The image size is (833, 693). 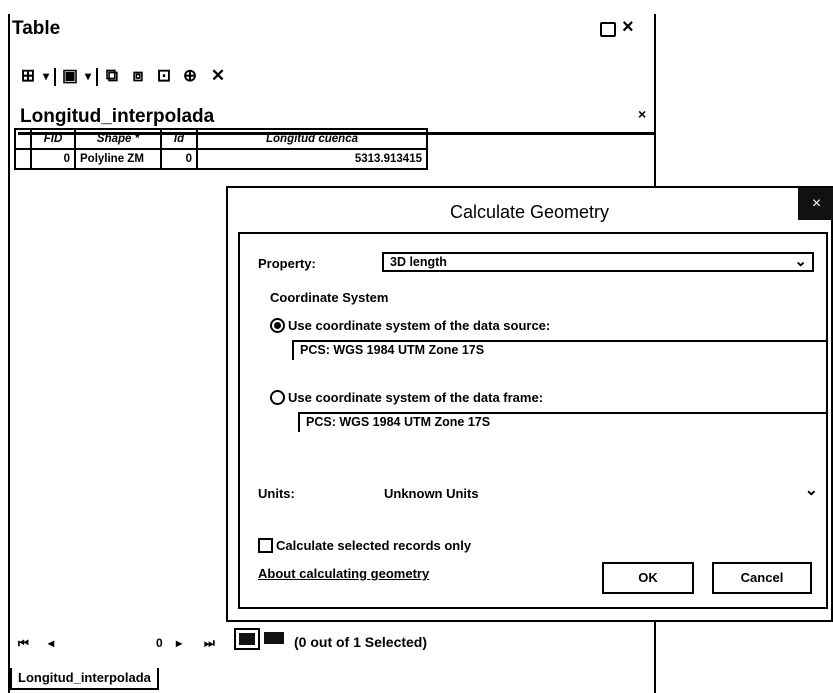 I want to click on clear-selection-icon: ⊡, so click(x=164, y=76).